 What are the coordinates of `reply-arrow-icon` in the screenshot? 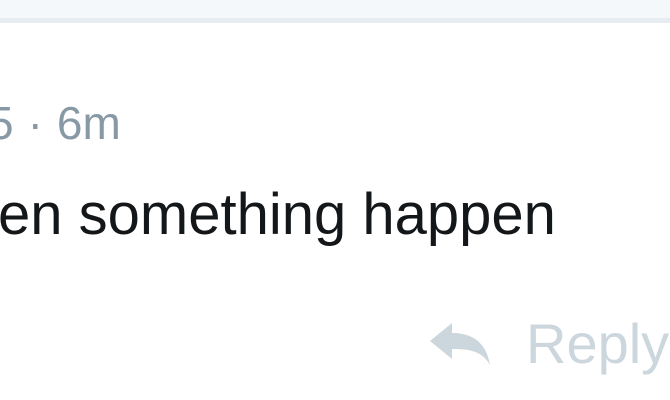 It's located at (460, 344).